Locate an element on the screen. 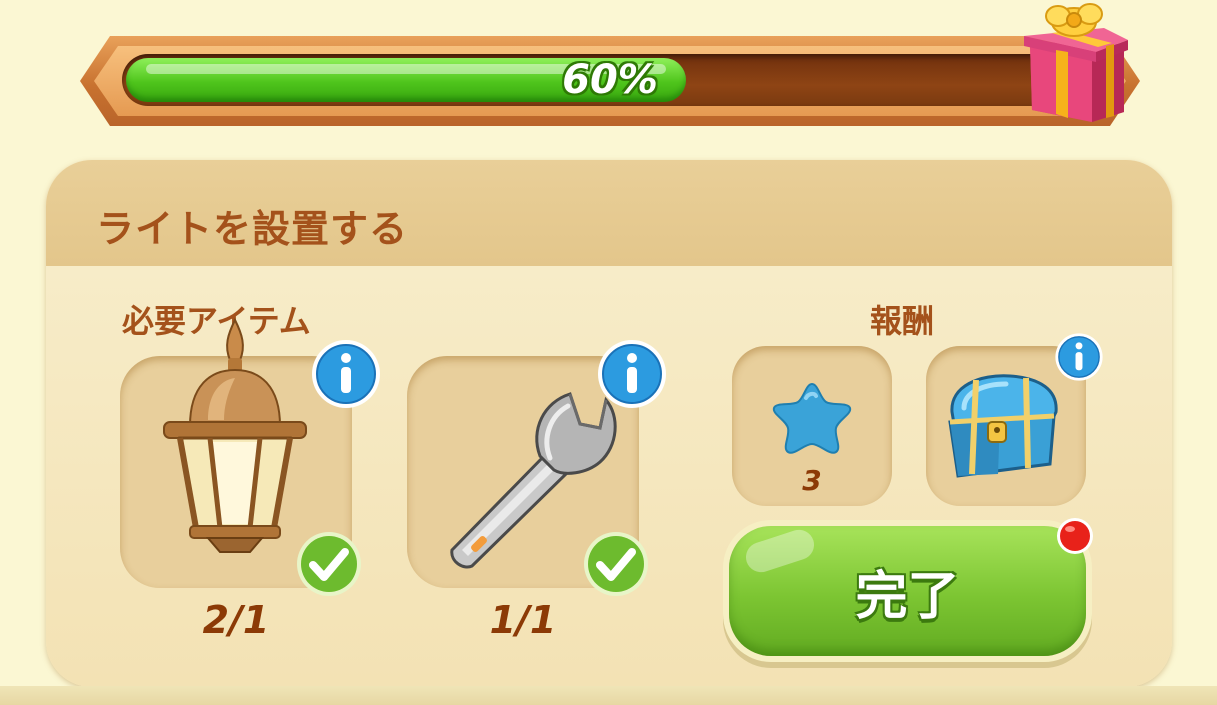 This screenshot has height=705, width=1217. rewards-label: 報酬 is located at coordinates (902, 321).